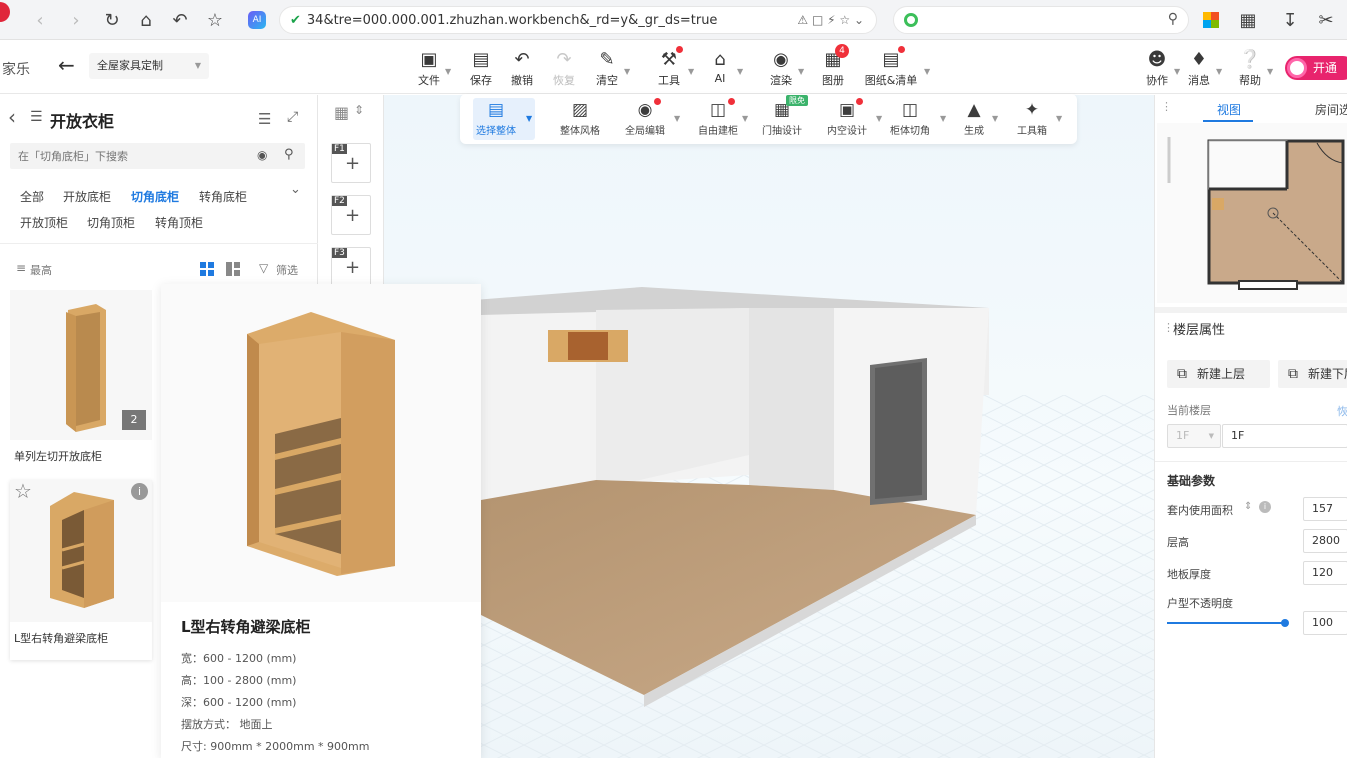 The width and height of the screenshot is (1347, 758). Describe the element at coordinates (292, 117) in the screenshot. I see `shrink-icon: ⤢` at that location.